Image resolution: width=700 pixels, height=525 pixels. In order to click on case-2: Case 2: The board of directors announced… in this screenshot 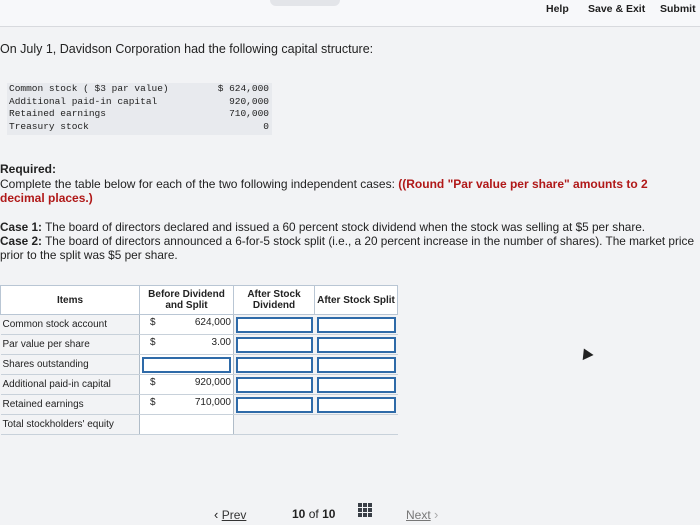, I will do `click(350, 248)`.